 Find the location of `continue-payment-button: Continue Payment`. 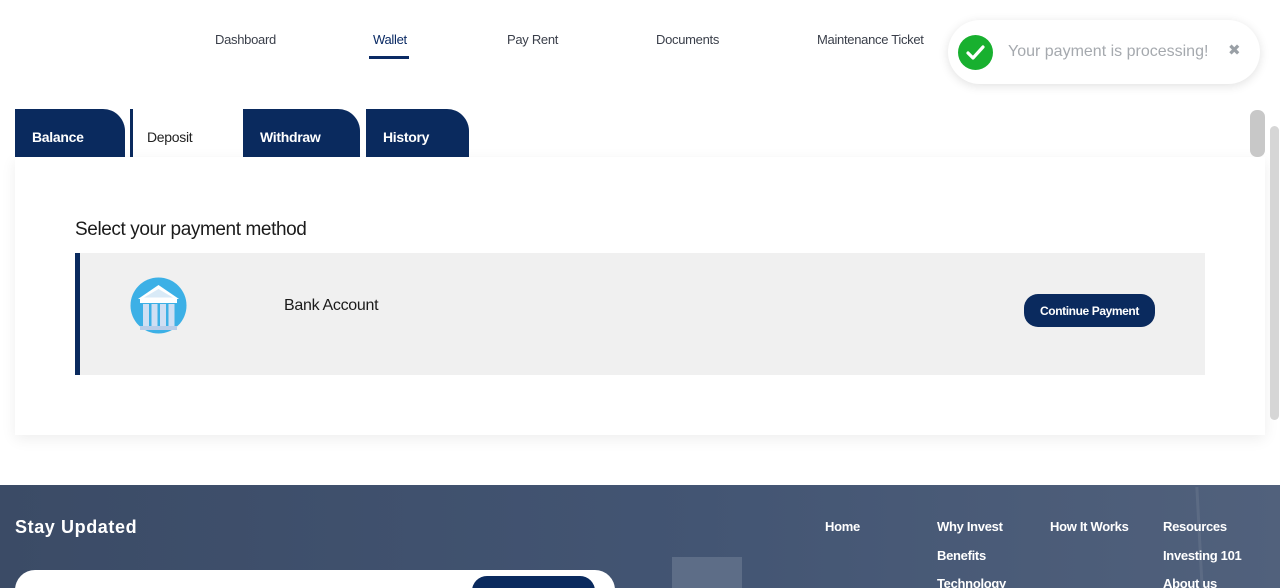

continue-payment-button: Continue Payment is located at coordinates (1089, 310).